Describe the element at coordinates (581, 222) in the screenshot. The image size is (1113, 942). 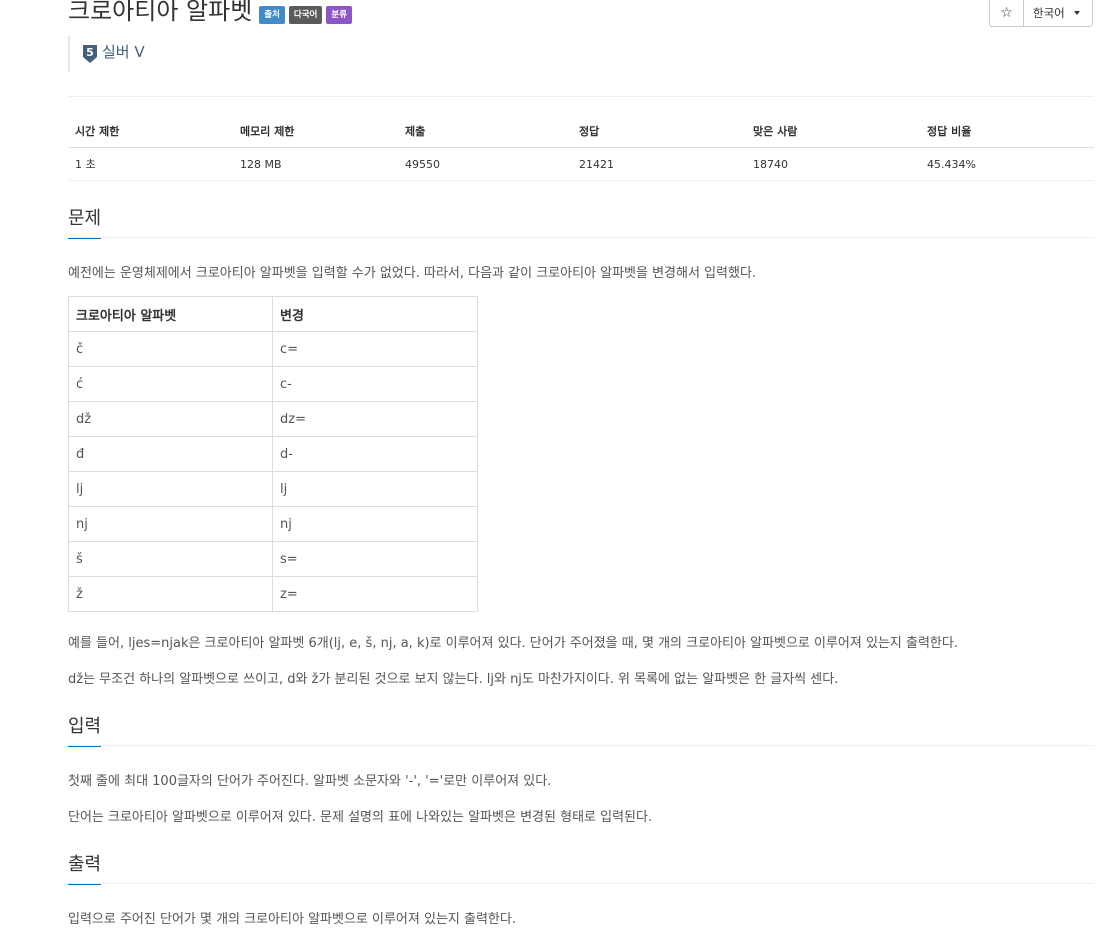
I see `problem-section-header: 문제` at that location.